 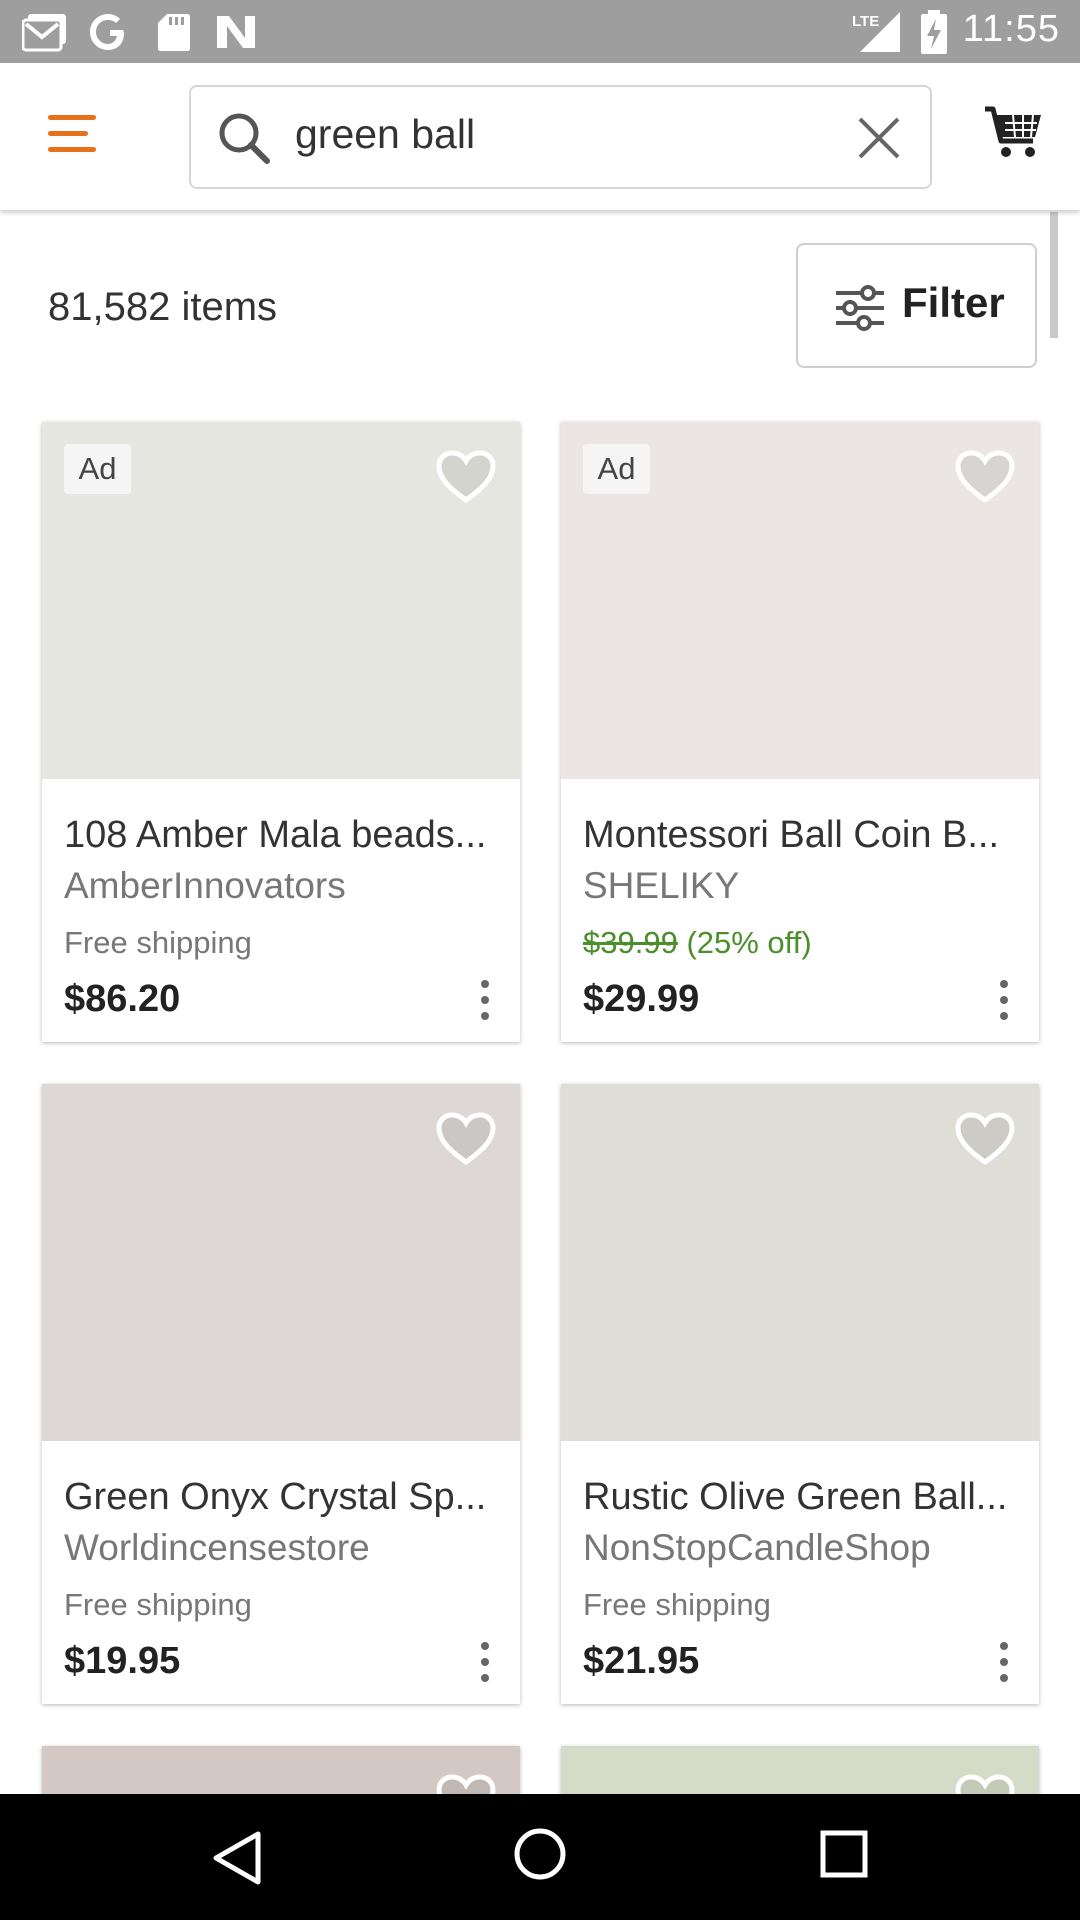 I want to click on listing-price: $19.95, so click(x=122, y=1661).